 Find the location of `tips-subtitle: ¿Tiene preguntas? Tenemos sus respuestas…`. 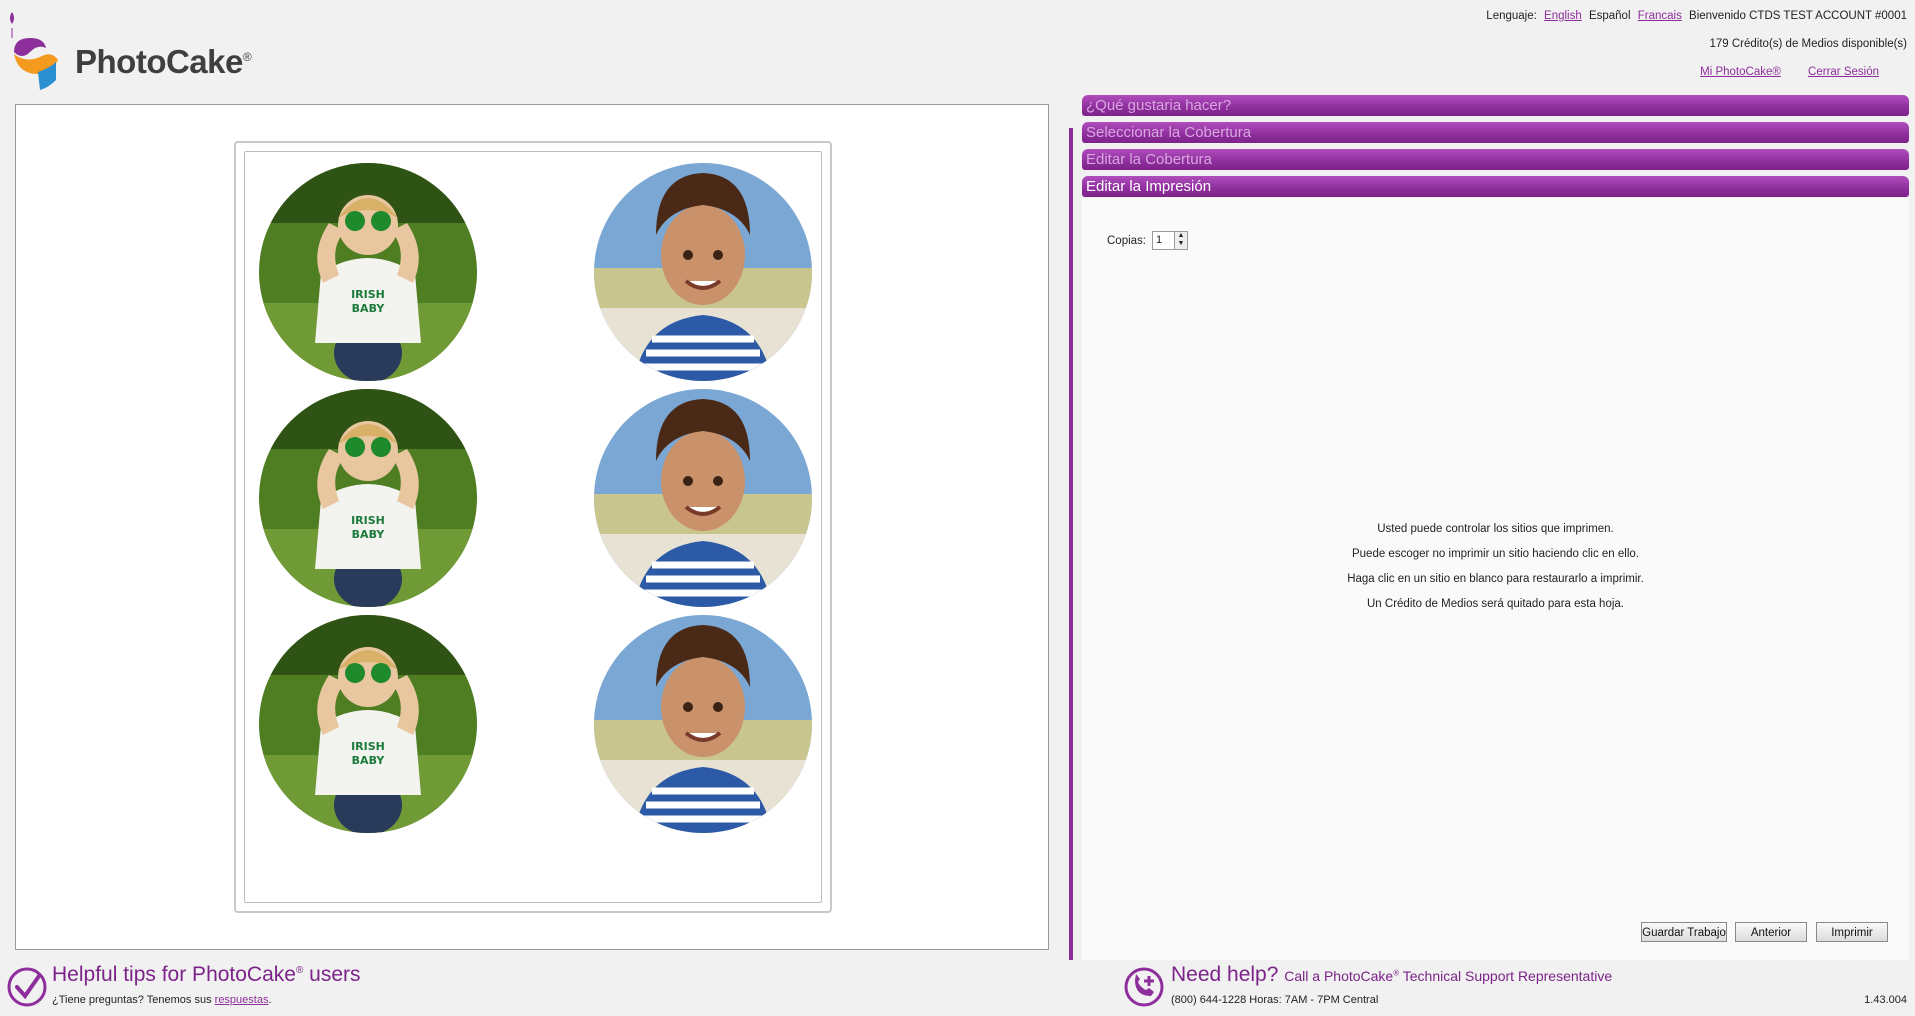

tips-subtitle: ¿Tiene preguntas? Tenemos sus respuestas… is located at coordinates (162, 1000).